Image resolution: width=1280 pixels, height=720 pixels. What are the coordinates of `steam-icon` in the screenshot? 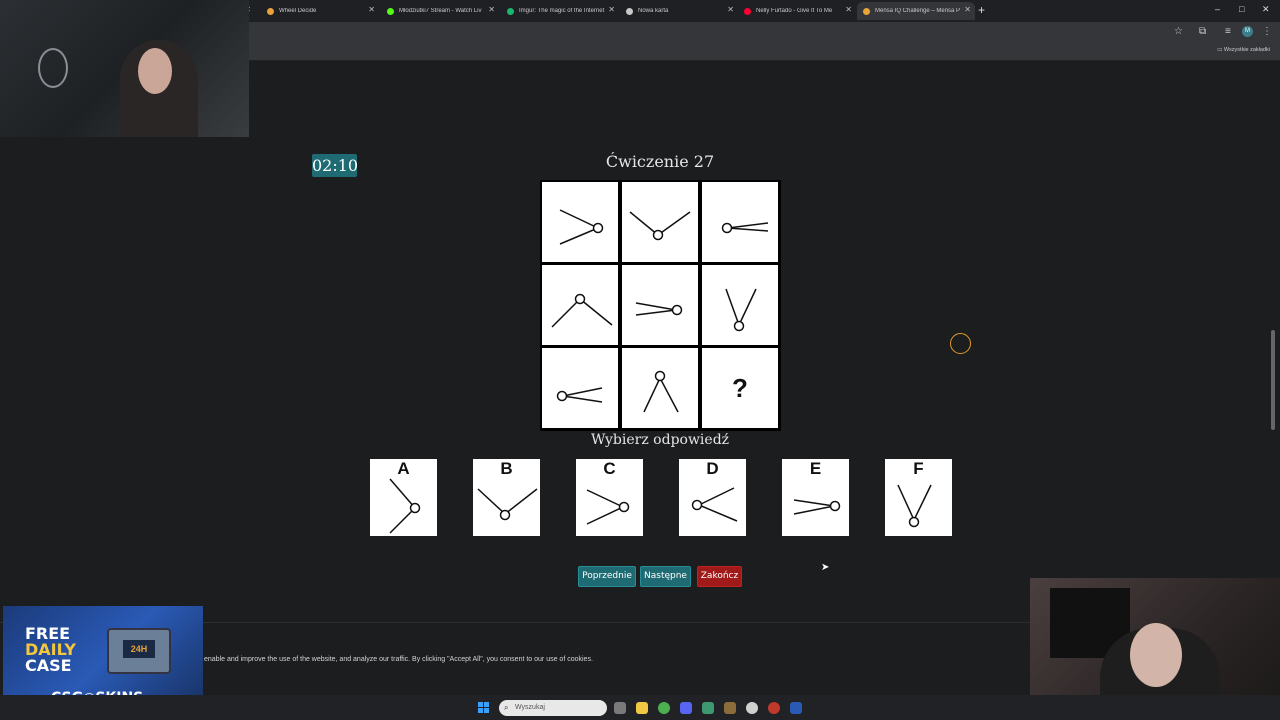 It's located at (796, 708).